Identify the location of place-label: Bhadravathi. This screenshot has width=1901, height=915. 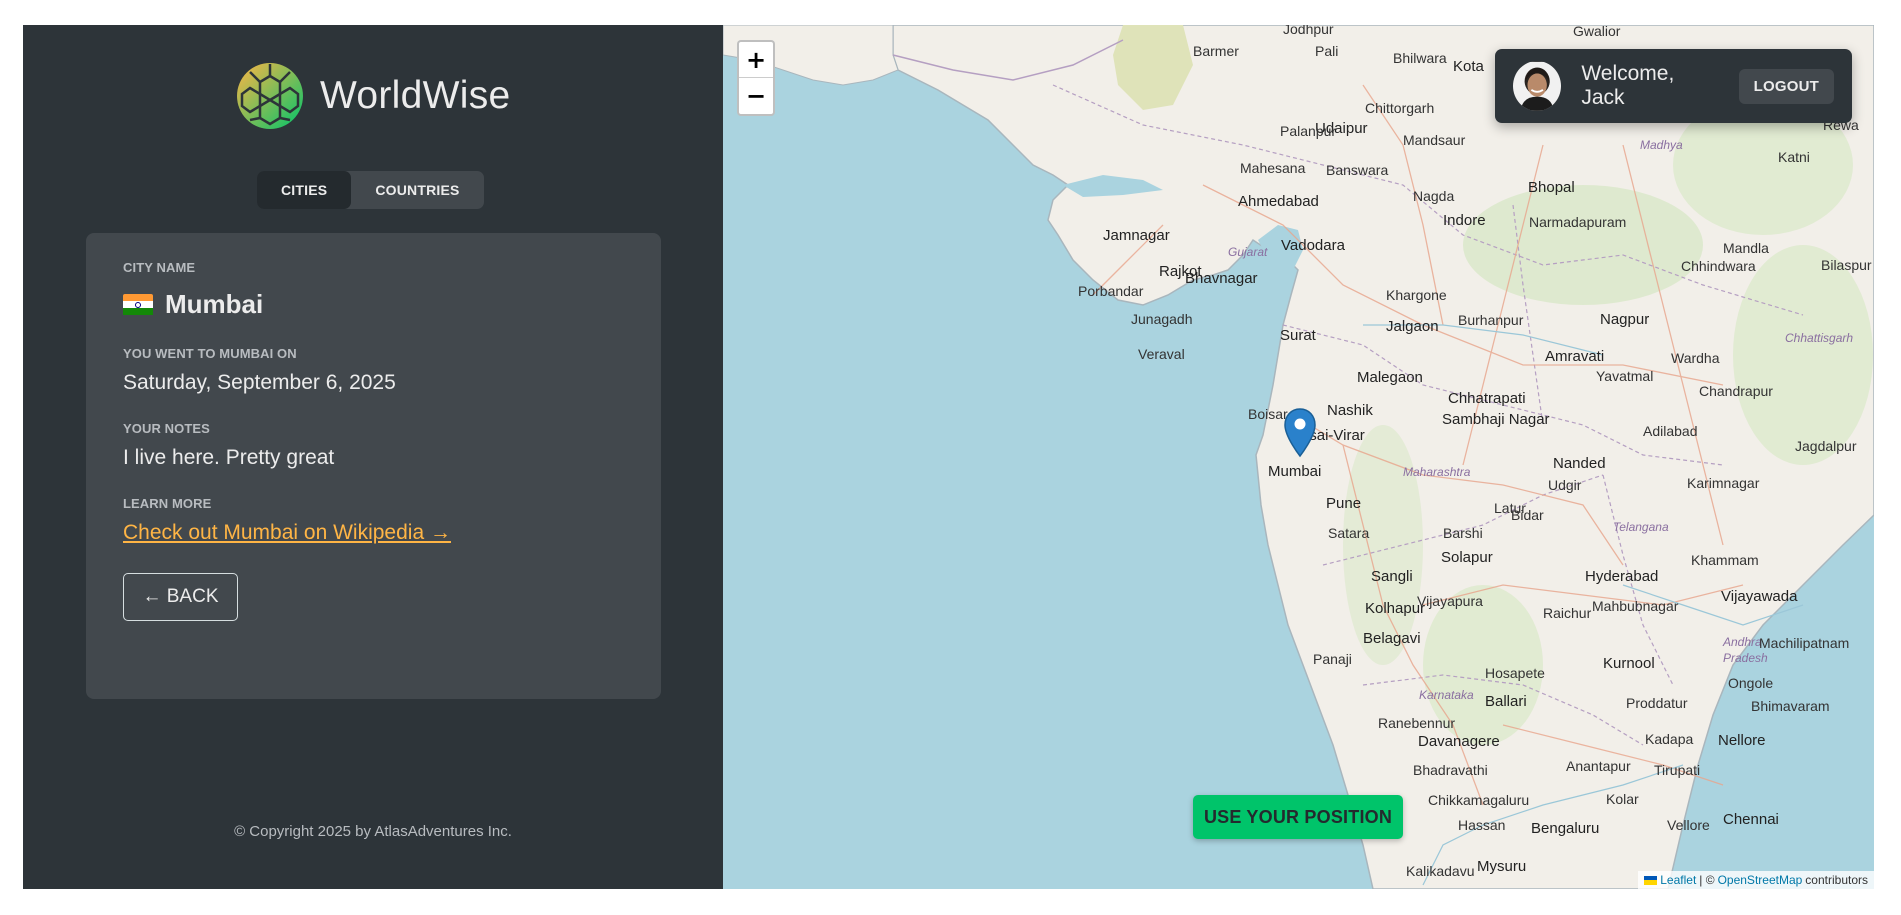
(1450, 770).